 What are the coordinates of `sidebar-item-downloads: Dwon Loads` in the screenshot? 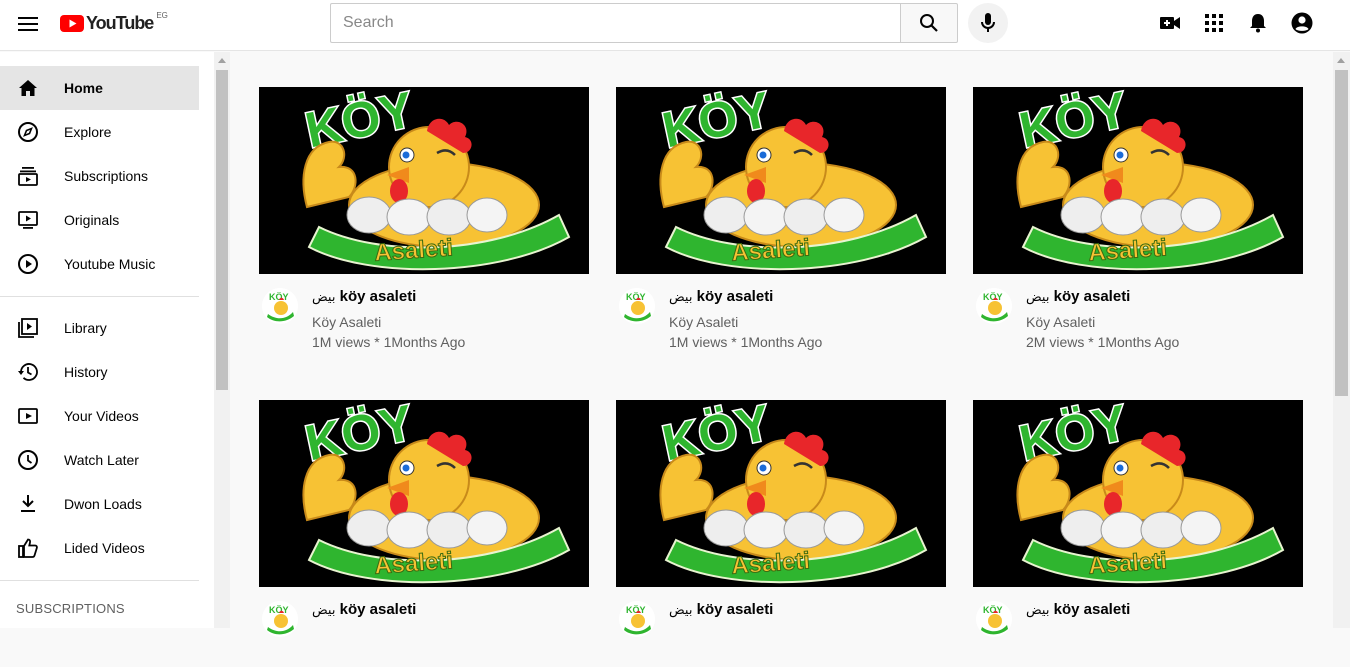 It's located at (99, 504).